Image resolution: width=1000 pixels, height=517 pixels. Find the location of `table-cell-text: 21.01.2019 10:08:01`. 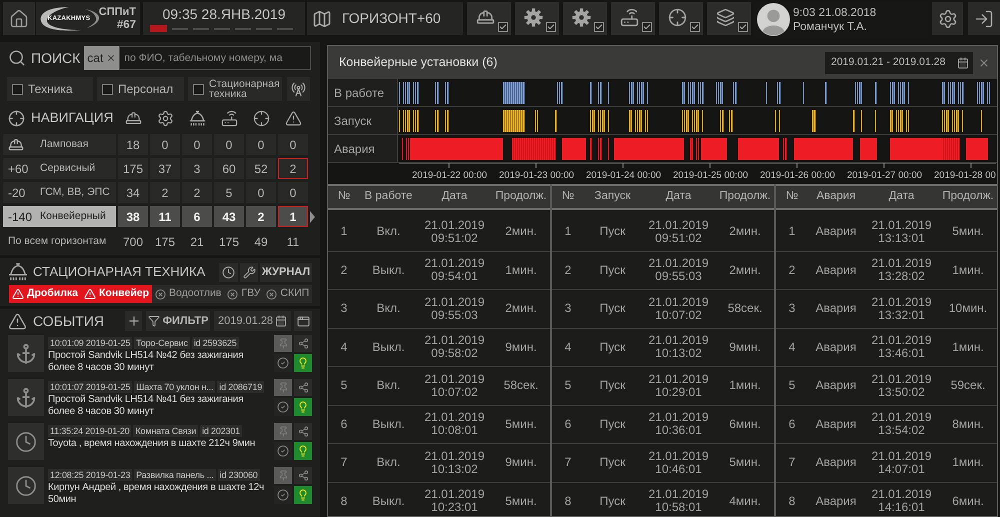

table-cell-text: 21.01.2019 10:08:01 is located at coordinates (454, 424).